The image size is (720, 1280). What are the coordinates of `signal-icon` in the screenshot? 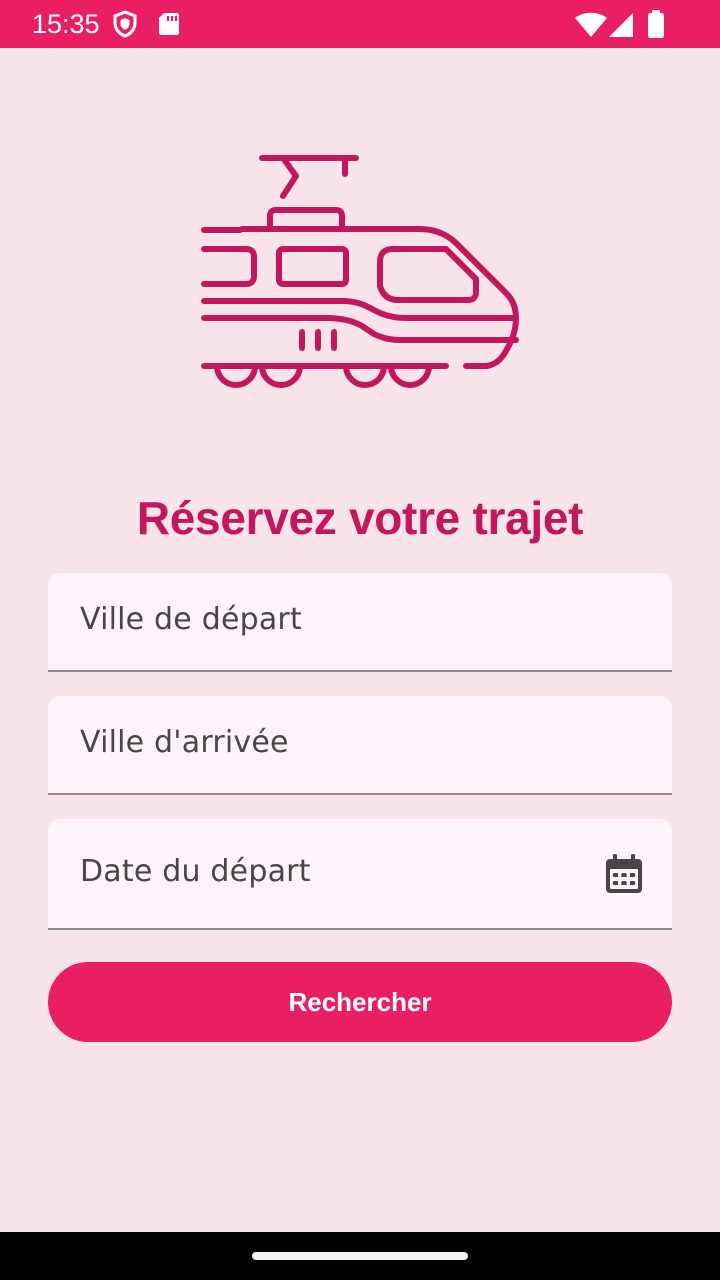 It's located at (621, 25).